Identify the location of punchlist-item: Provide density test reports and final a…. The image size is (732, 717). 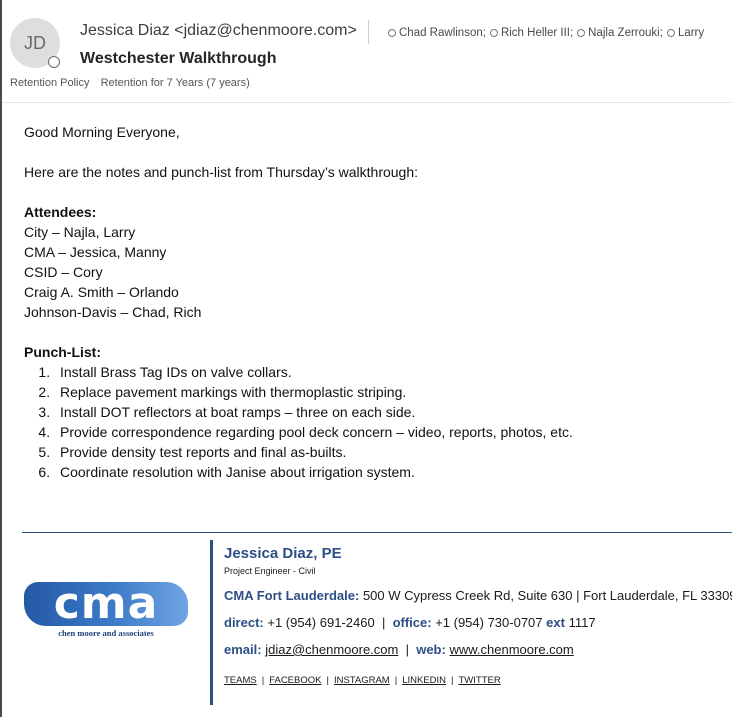
(389, 452).